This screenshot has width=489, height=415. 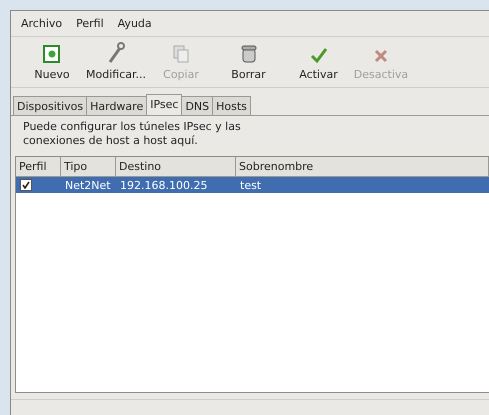 I want to click on menu-item: Perfil, so click(x=90, y=23).